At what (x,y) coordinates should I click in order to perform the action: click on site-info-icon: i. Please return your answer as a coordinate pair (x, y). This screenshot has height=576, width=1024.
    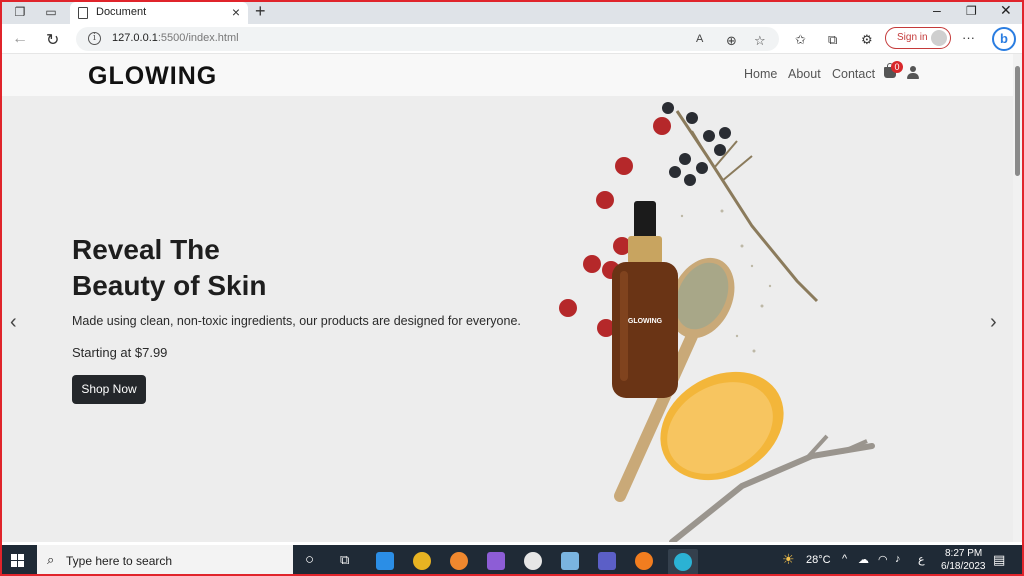
    Looking at the image, I should click on (94, 38).